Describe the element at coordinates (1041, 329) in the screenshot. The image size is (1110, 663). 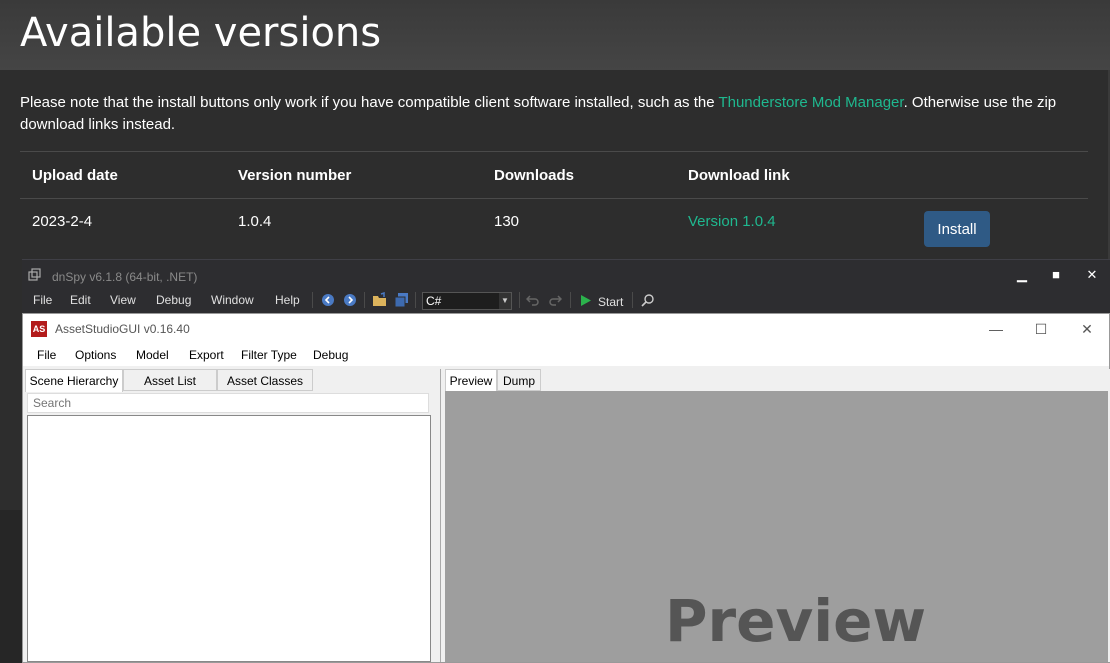
I see `assetstudio-maximize-button: ☐` at that location.